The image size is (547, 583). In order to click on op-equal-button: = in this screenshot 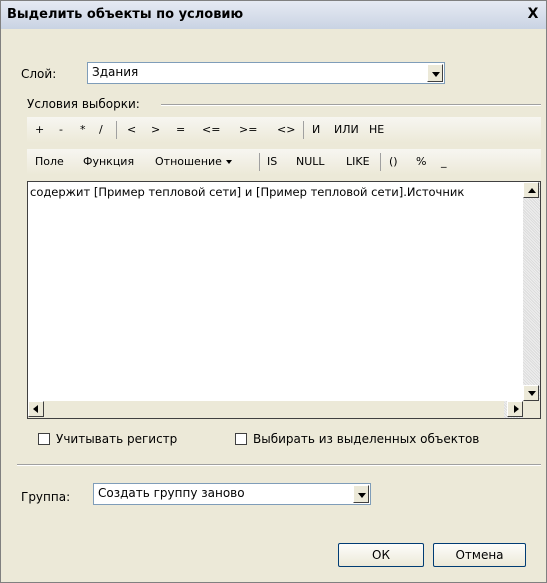, I will do `click(180, 129)`.